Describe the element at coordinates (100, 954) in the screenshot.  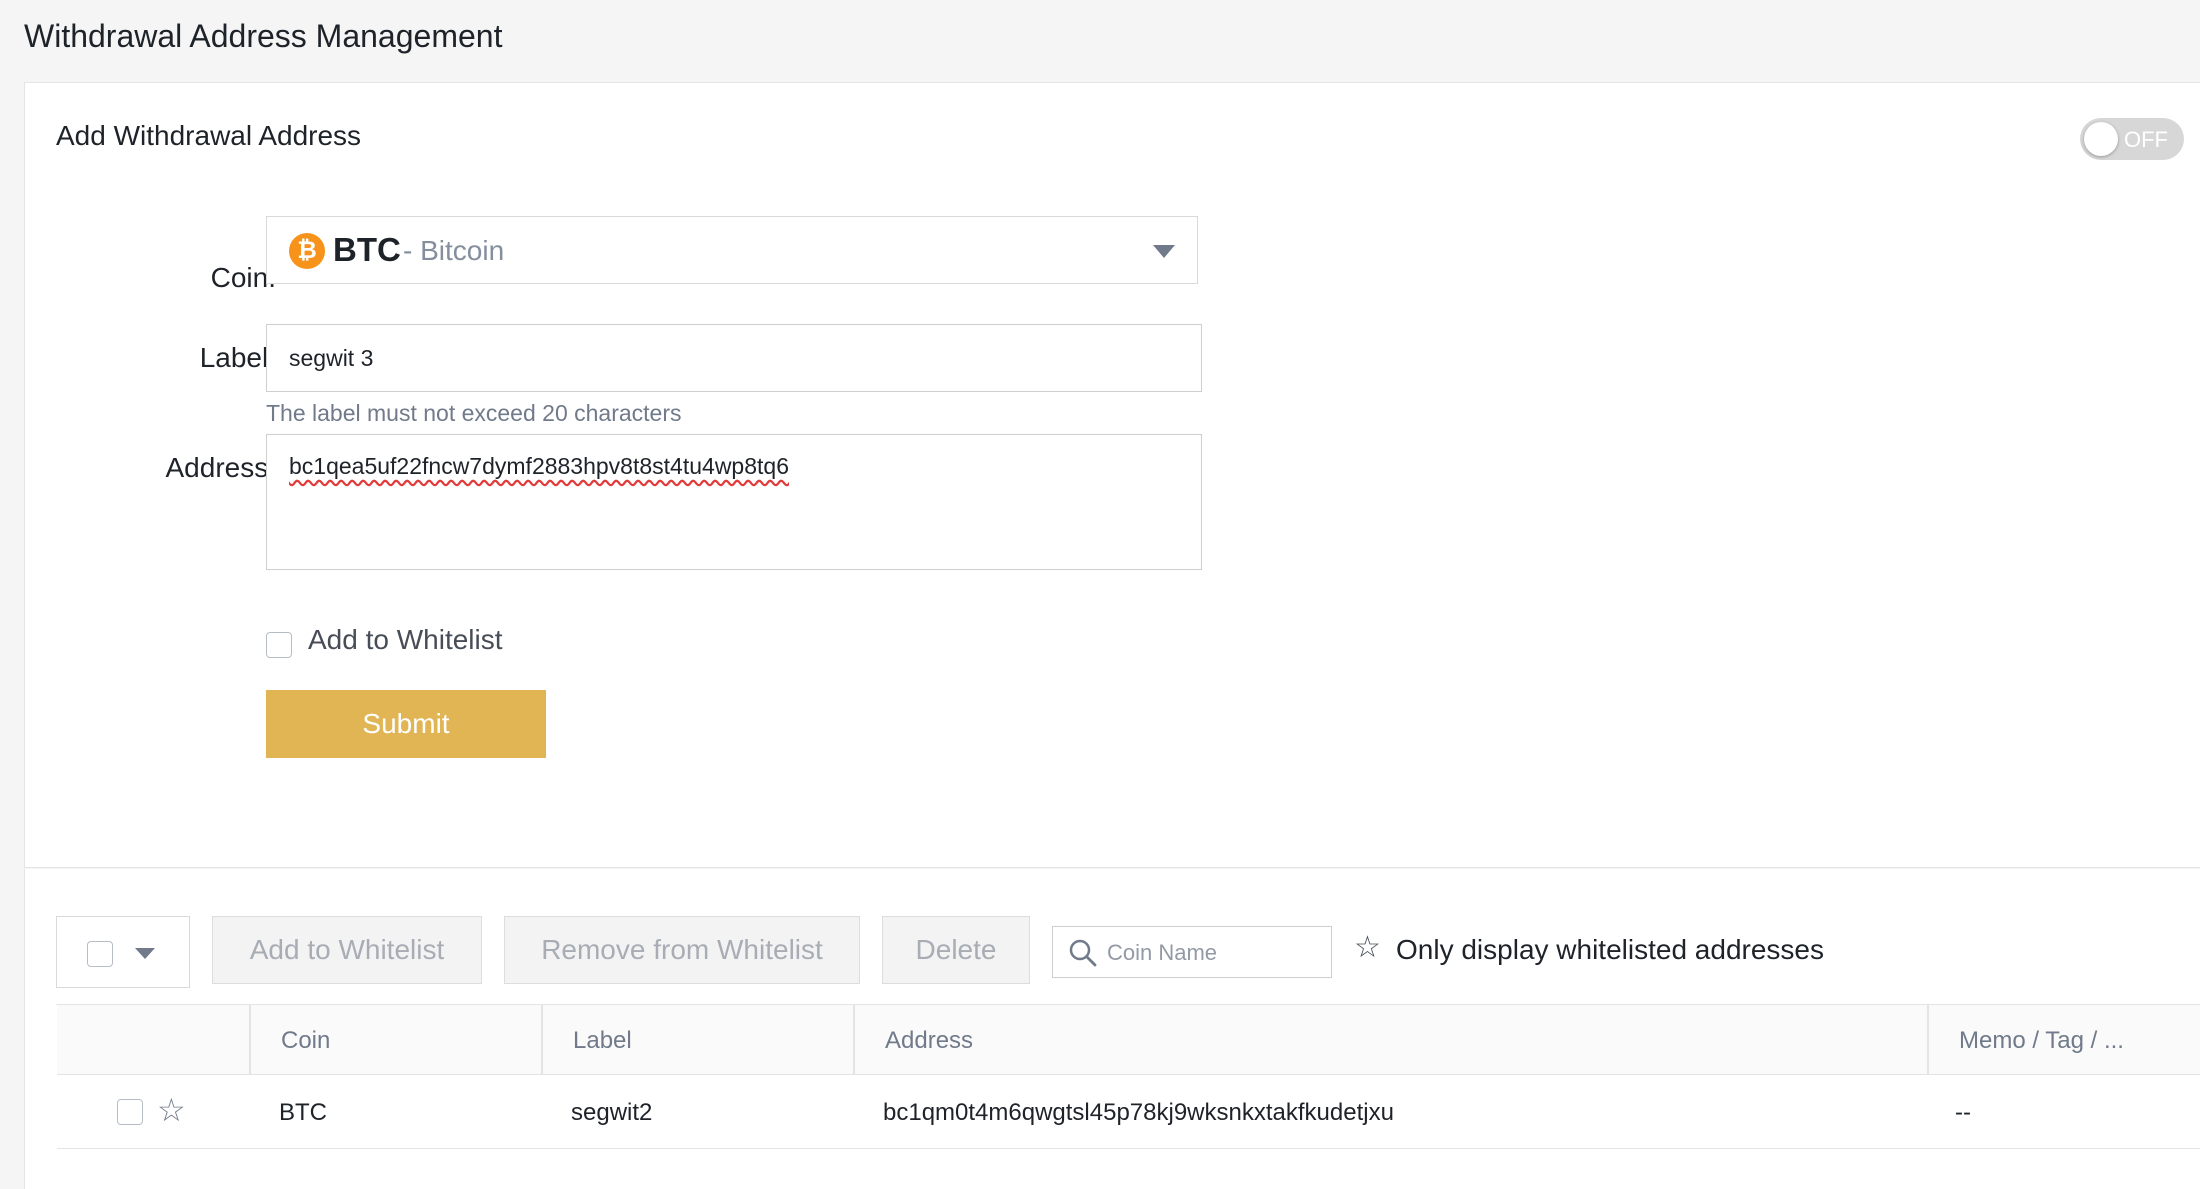
I see `select-all-checkbox` at that location.